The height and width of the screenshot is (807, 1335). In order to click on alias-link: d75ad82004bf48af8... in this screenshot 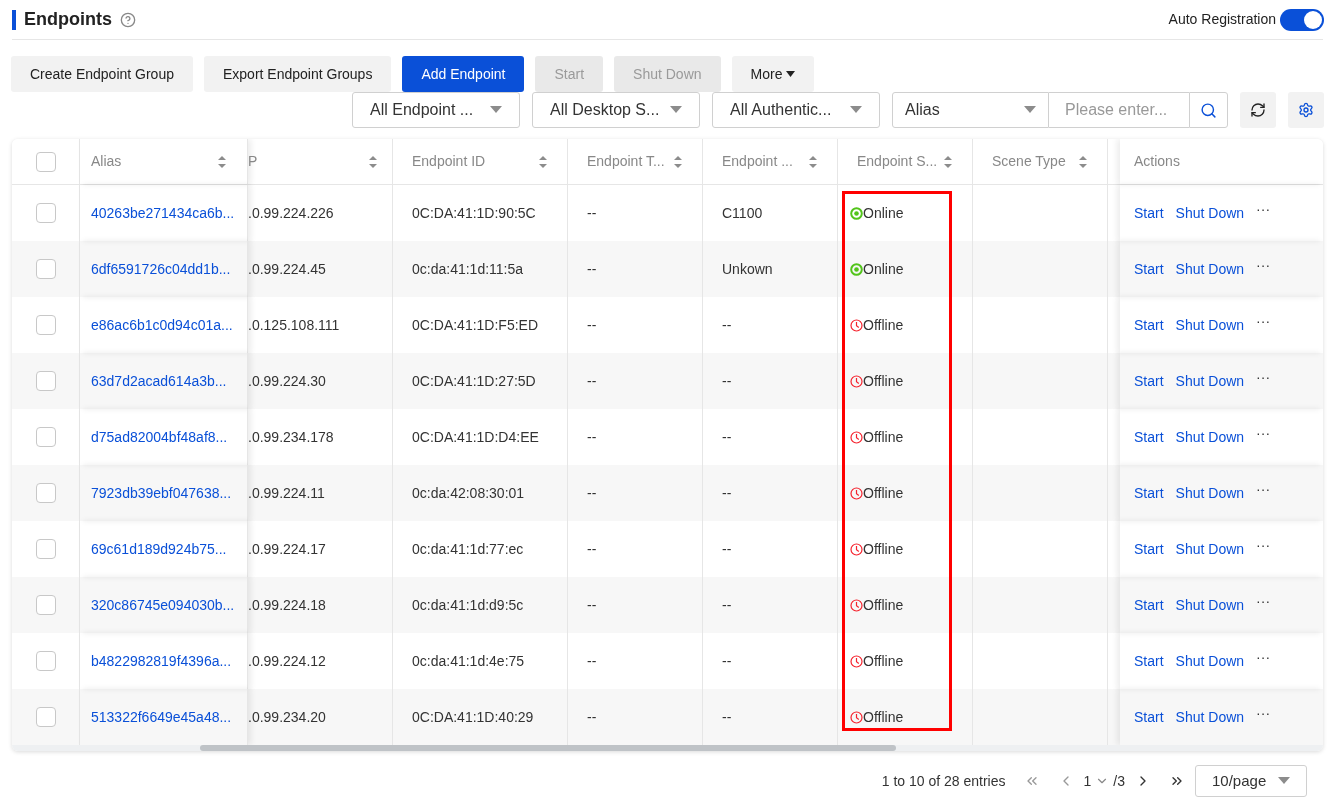, I will do `click(159, 437)`.